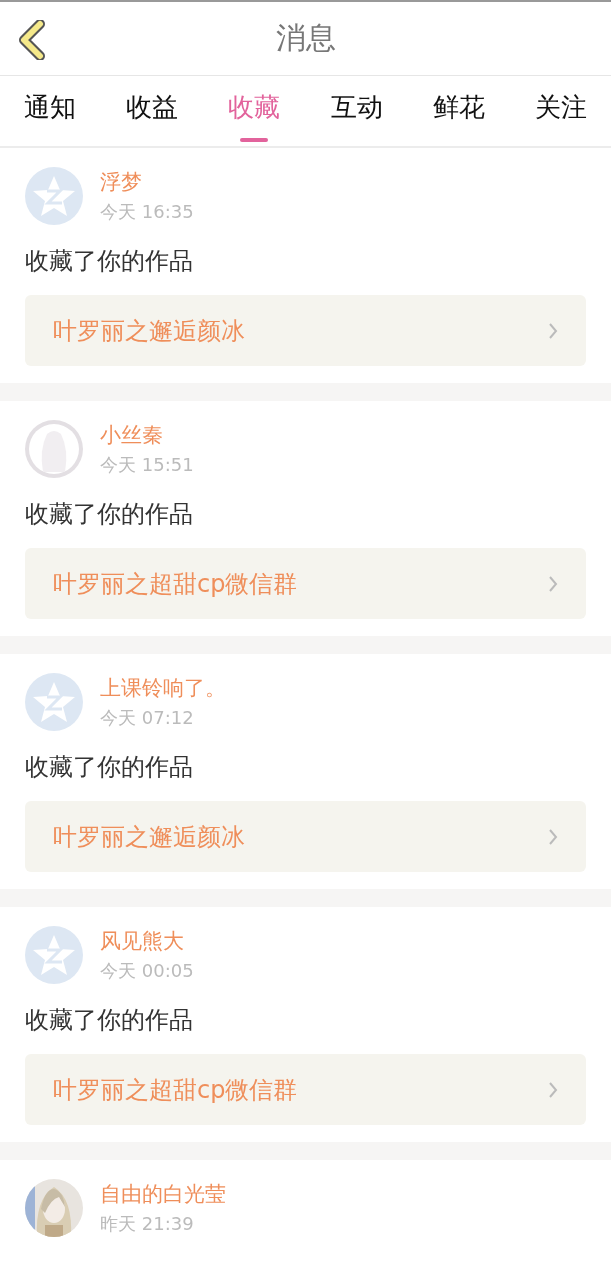  Describe the element at coordinates (147, 718) in the screenshot. I see `timestamp: 今天 07:12` at that location.